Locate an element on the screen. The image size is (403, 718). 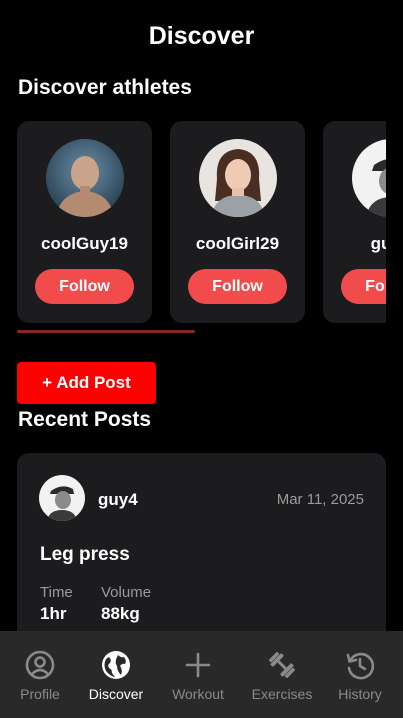
nav-label: History is located at coordinates (360, 694).